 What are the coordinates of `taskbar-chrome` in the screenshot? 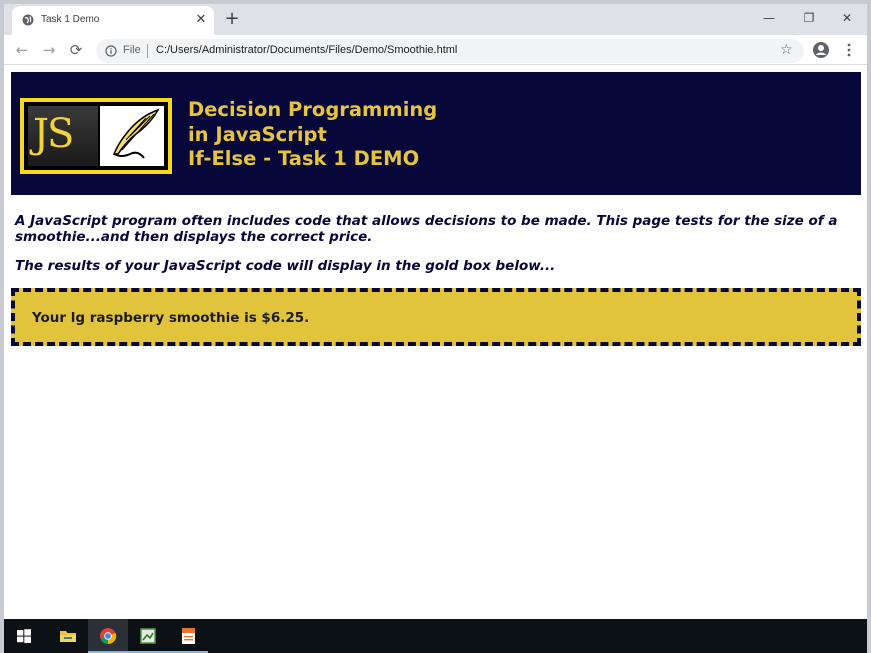 It's located at (108, 636).